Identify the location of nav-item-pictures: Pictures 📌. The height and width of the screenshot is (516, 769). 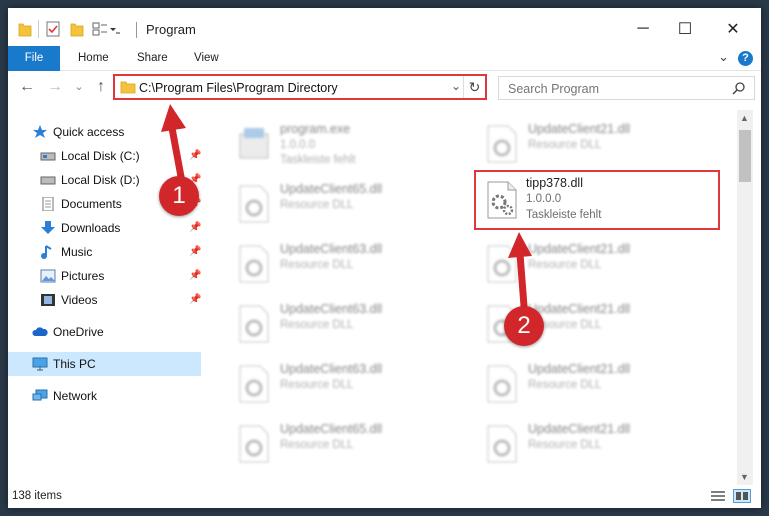
(104, 276).